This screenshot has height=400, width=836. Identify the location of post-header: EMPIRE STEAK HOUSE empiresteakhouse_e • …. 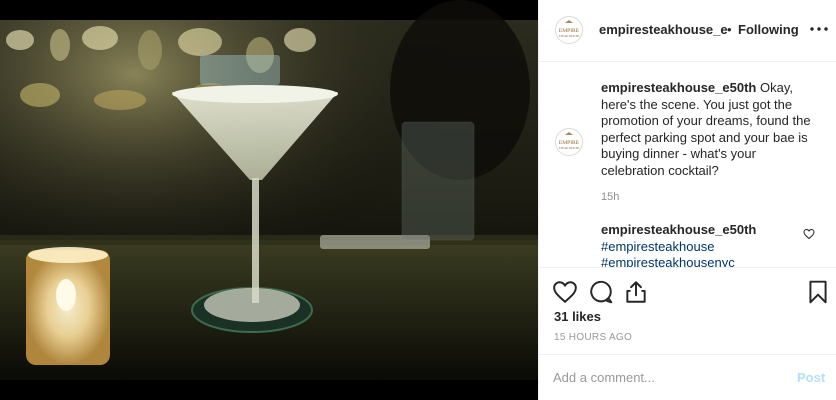
(687, 31).